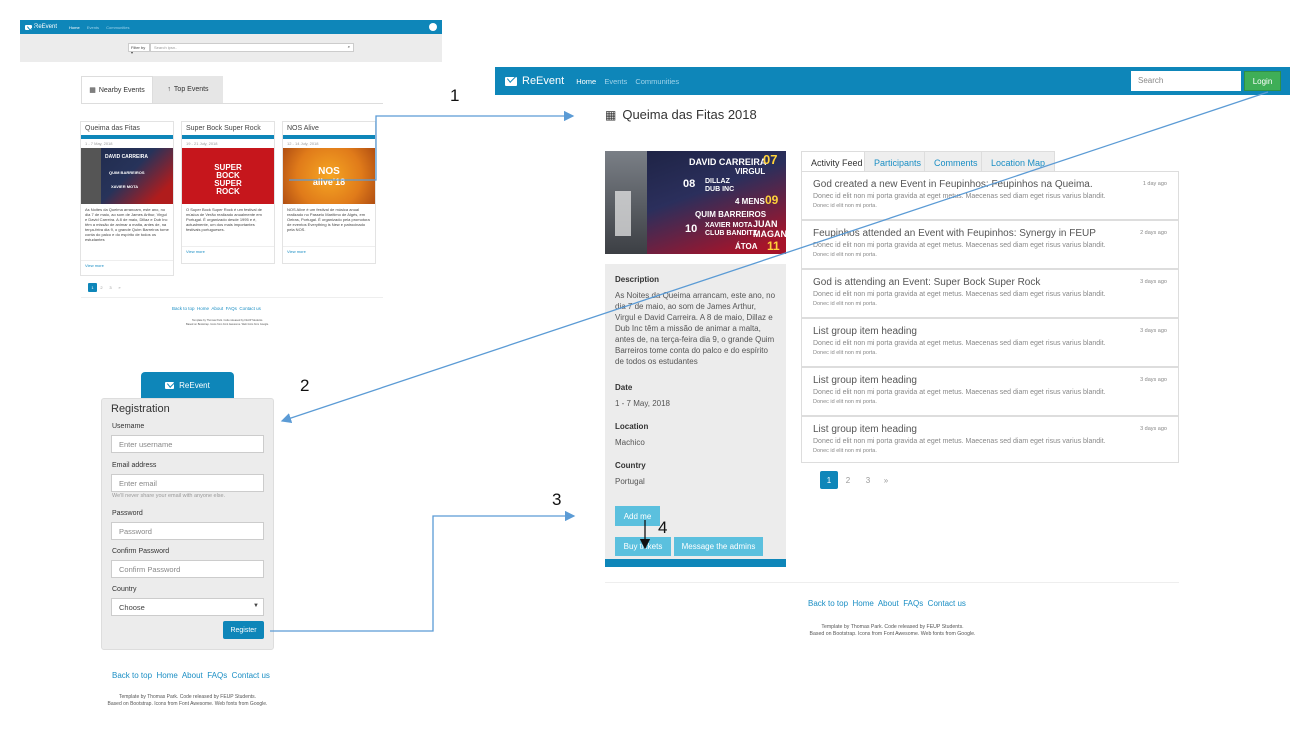 Image resolution: width=1303 pixels, height=731 pixels. Describe the element at coordinates (663, 527) in the screenshot. I see `annotation-4: 4` at that location.